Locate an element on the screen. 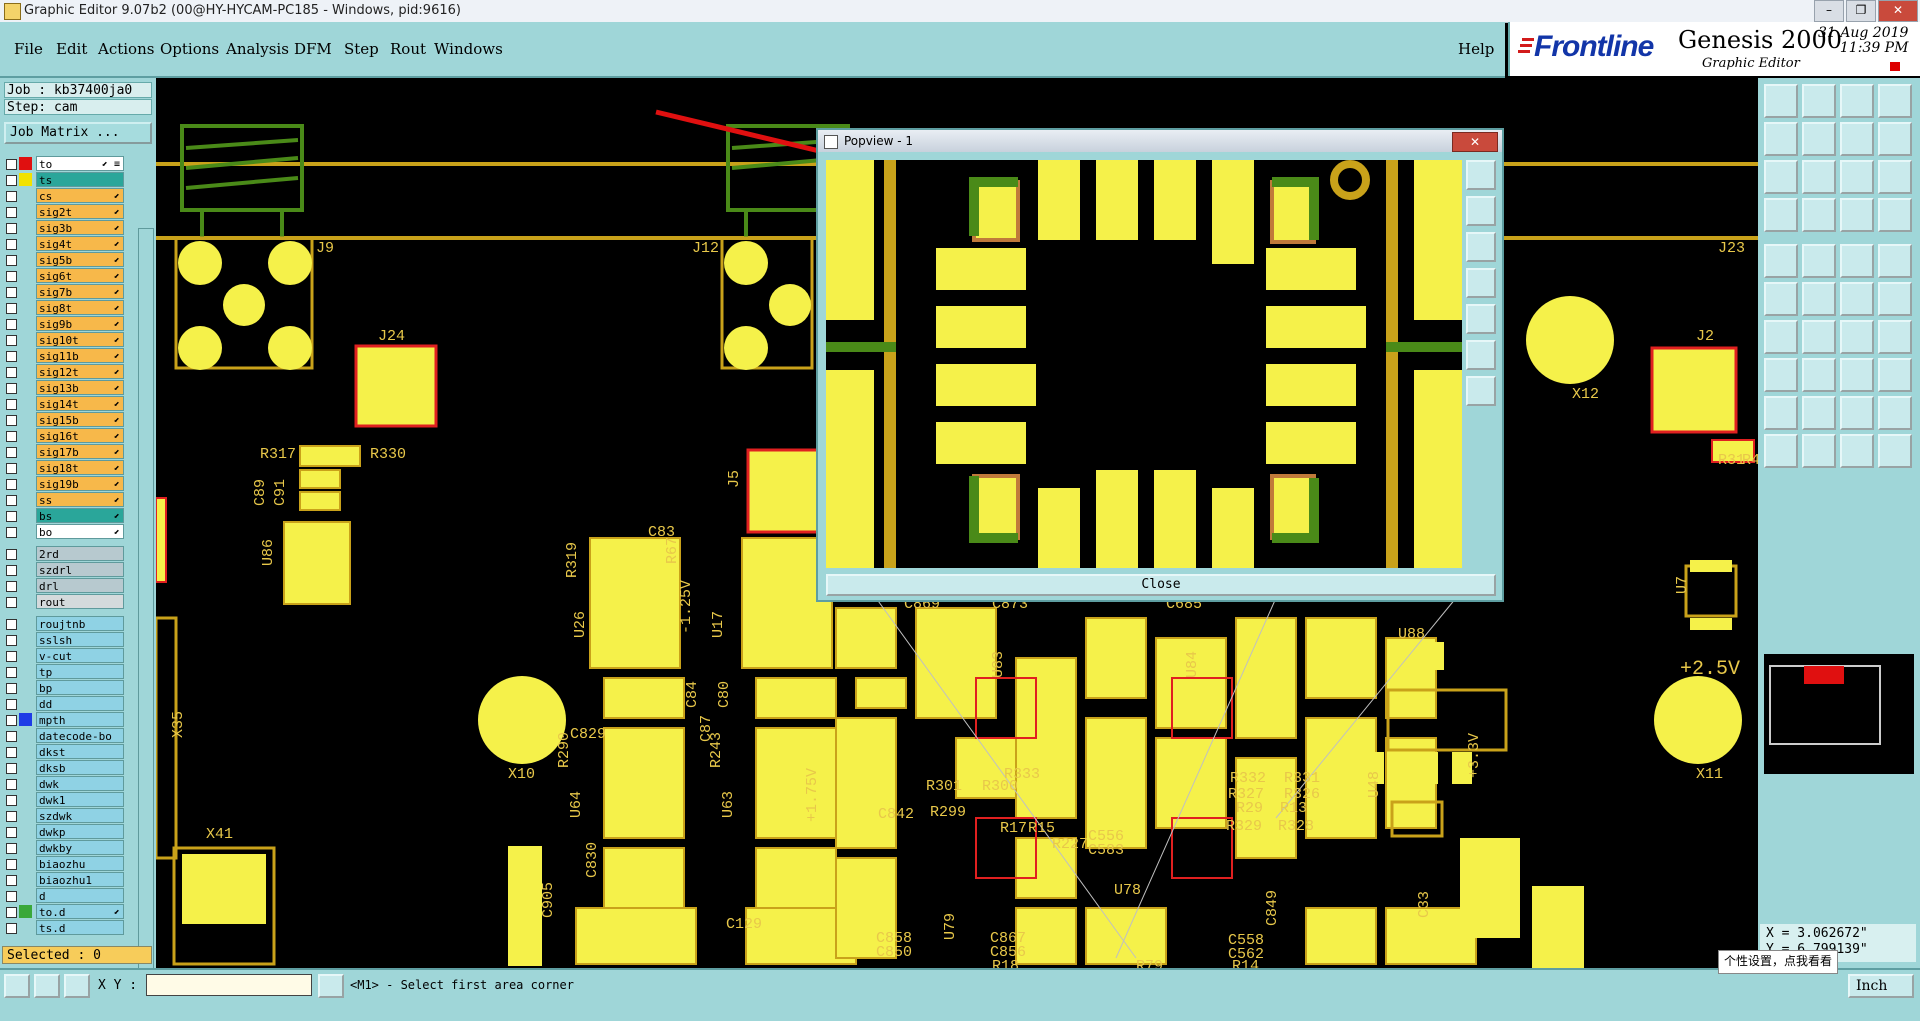 The width and height of the screenshot is (1920, 1021). layer-row-ss: ss ⬋ is located at coordinates (64, 500).